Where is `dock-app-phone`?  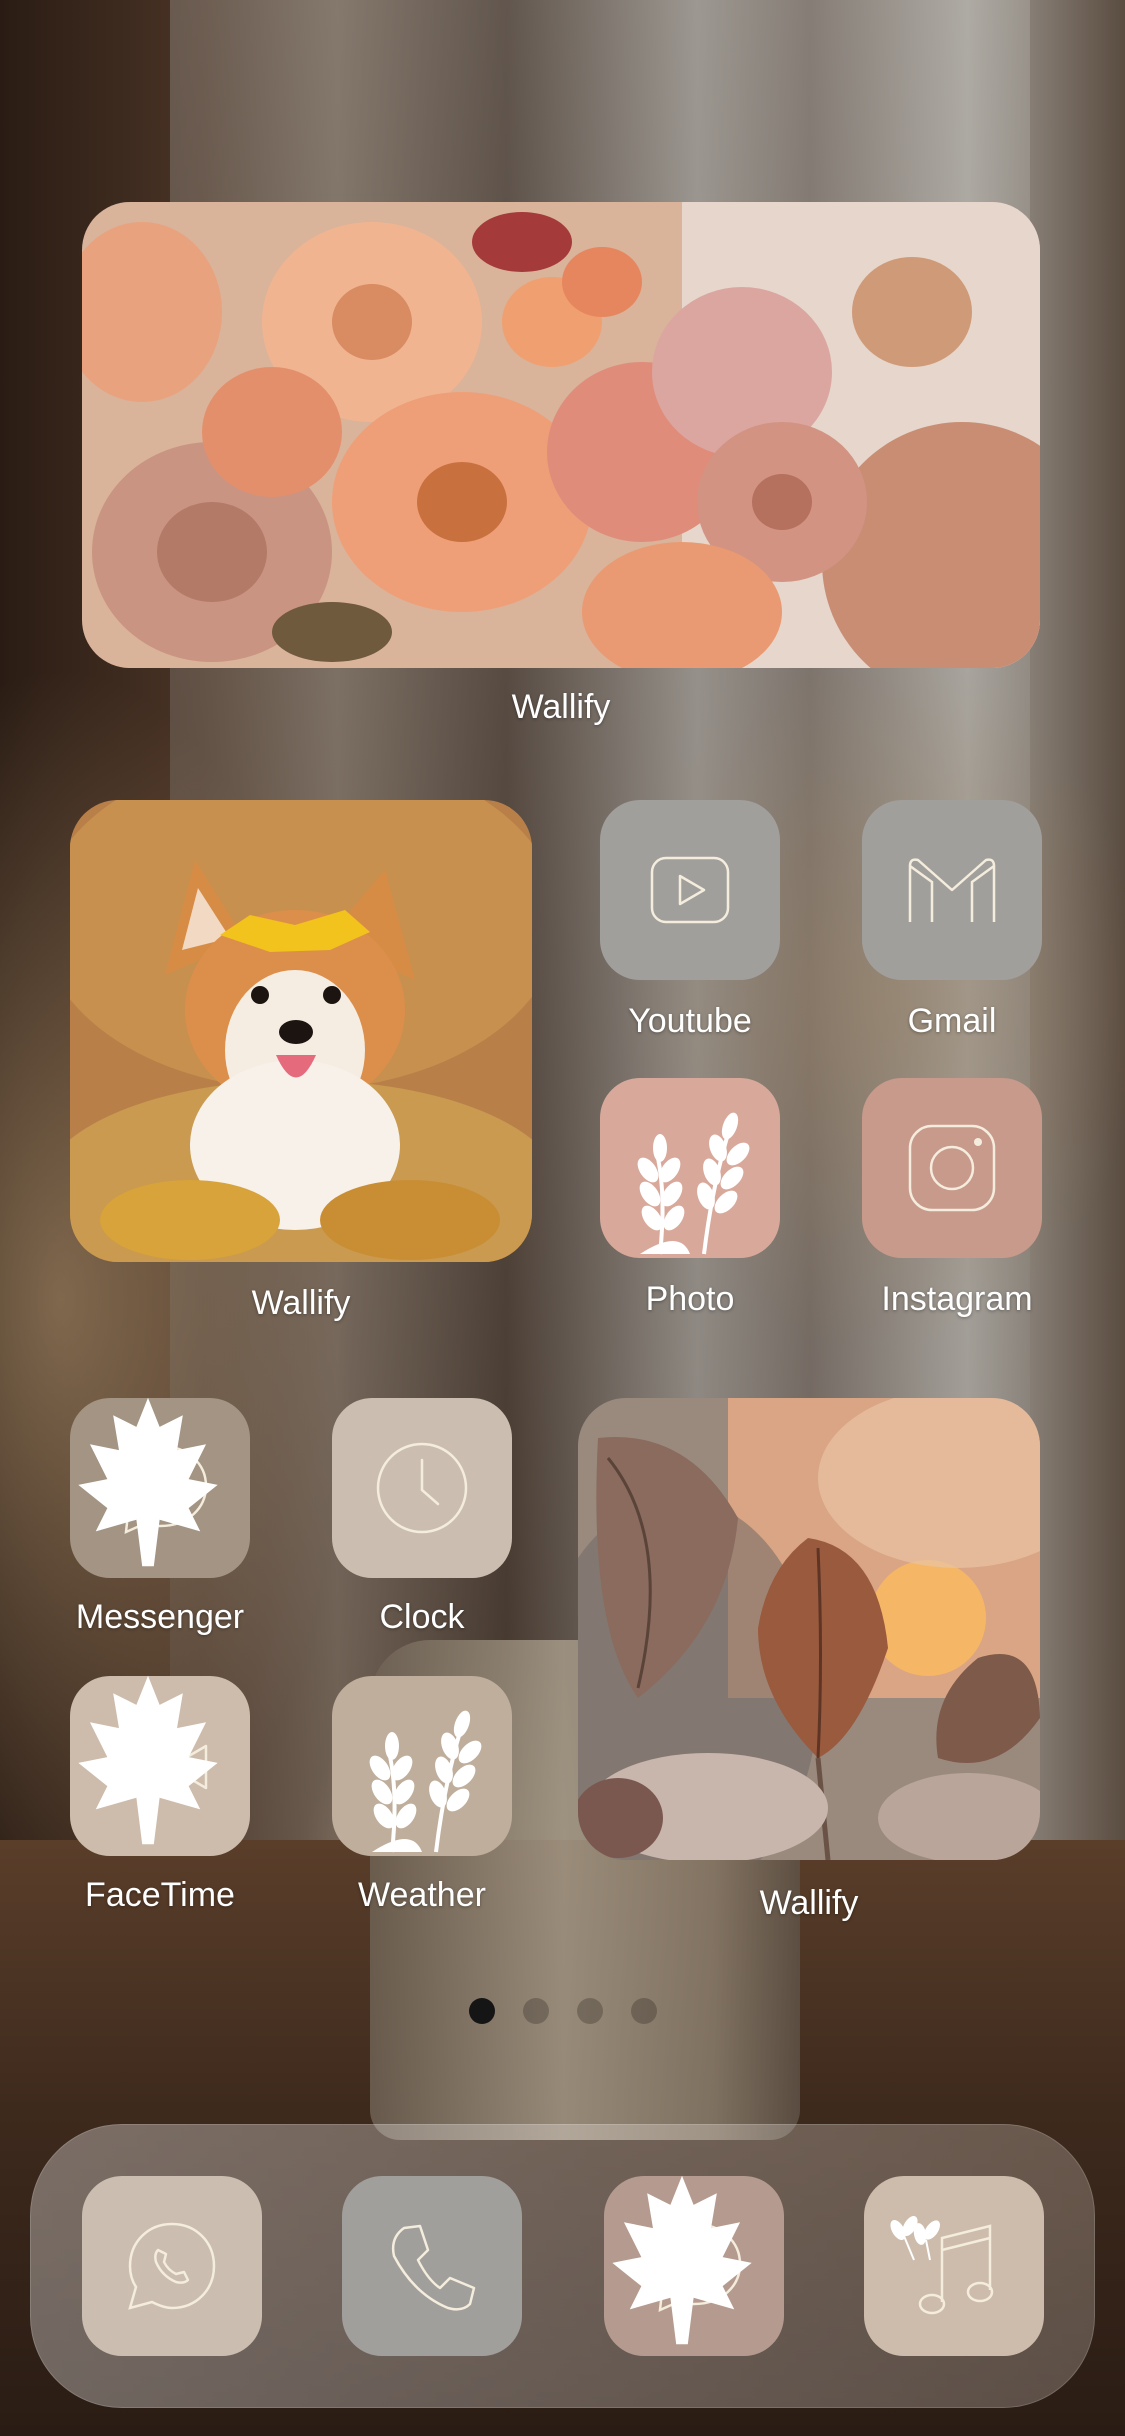 dock-app-phone is located at coordinates (432, 2266).